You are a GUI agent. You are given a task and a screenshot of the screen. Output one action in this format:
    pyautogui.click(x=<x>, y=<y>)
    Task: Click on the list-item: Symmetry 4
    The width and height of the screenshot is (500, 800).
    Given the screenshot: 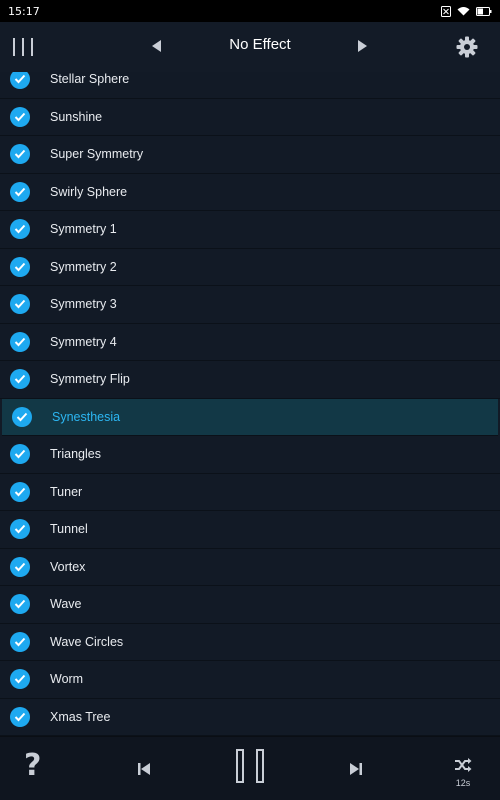 What is the action you would take?
    pyautogui.click(x=250, y=342)
    